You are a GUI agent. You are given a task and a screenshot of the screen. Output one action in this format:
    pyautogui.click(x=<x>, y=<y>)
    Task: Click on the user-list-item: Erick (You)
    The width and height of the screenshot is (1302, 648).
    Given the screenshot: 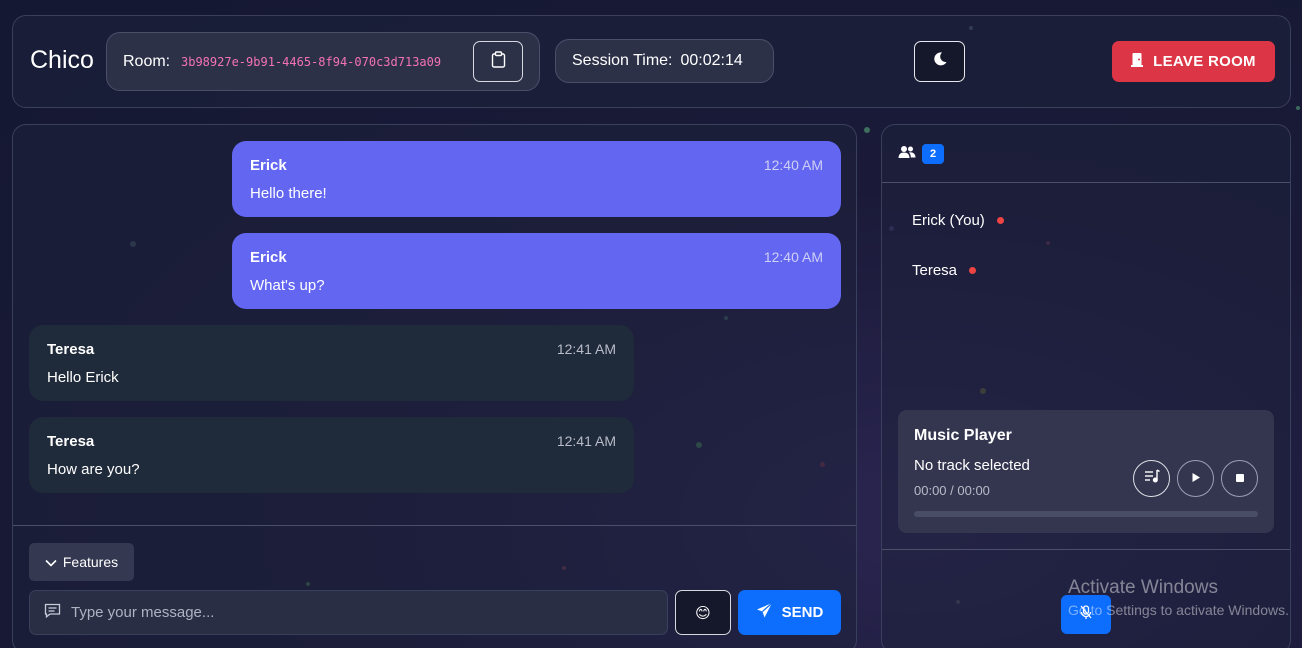 What is the action you would take?
    pyautogui.click(x=958, y=220)
    